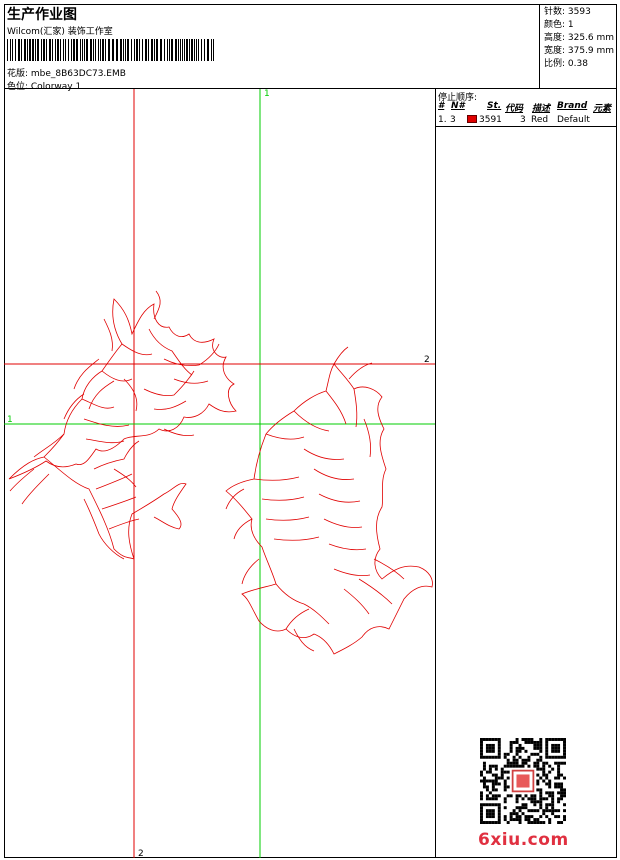  I want to click on row-description: Red, so click(540, 120).